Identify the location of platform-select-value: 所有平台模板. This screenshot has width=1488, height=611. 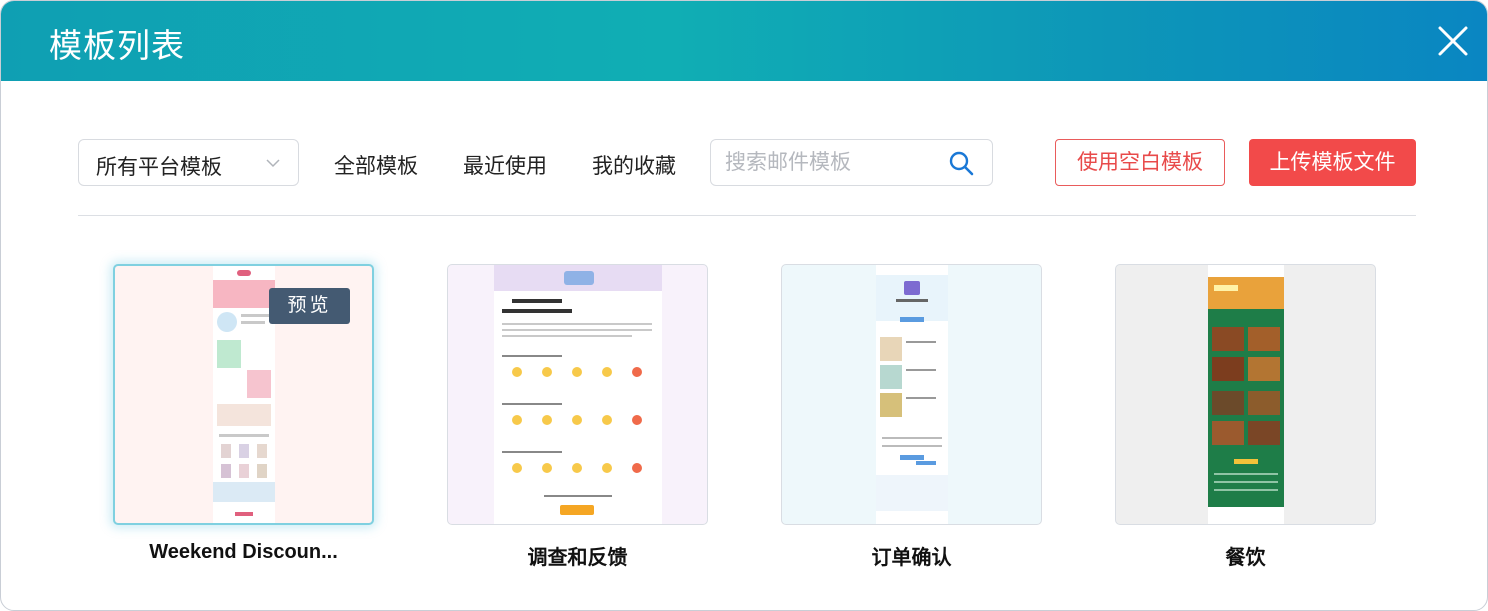
(159, 167).